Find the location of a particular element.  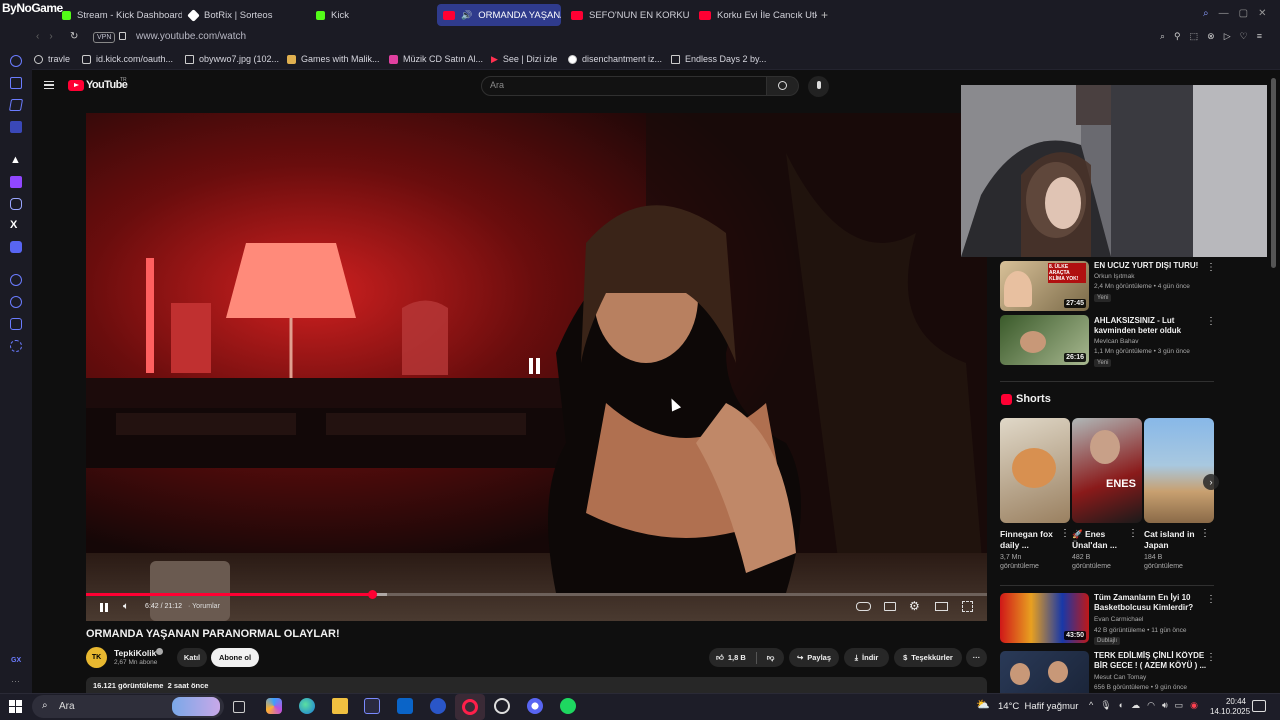

tab-botrix: BotRix | Sorteos is located at coordinates (243, 15).